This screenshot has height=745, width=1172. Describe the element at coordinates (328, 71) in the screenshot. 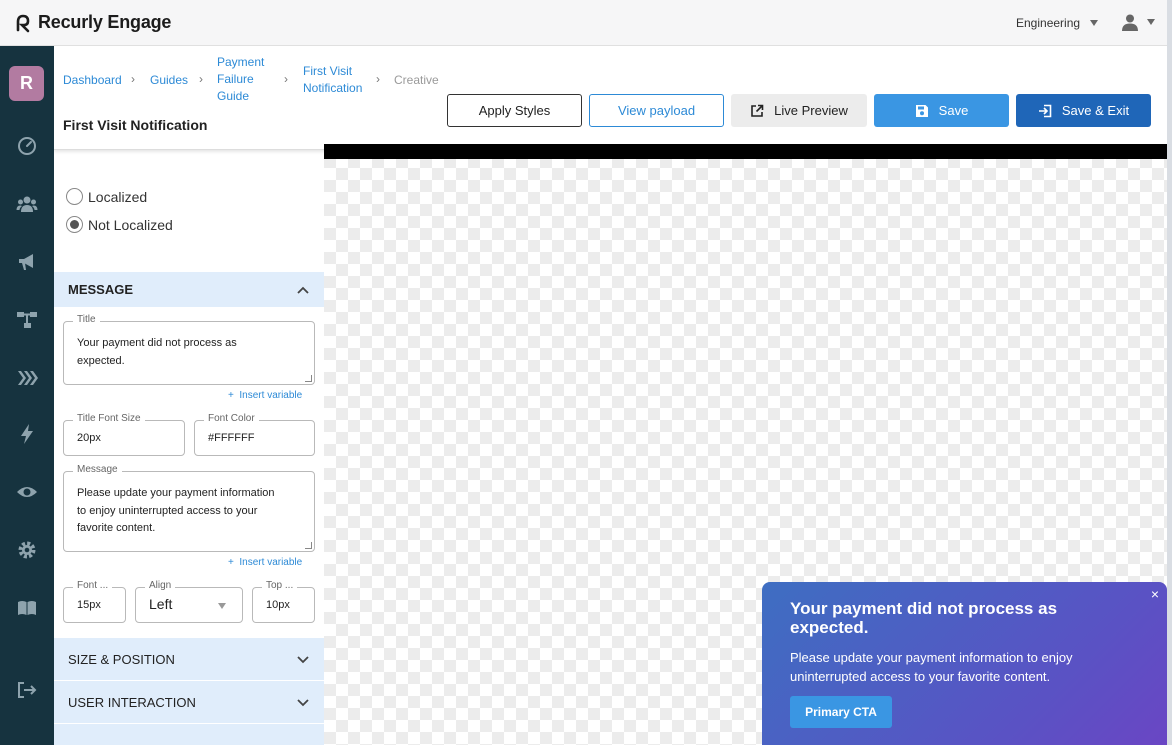

I see `breadcrumb-text: First Visit` at that location.